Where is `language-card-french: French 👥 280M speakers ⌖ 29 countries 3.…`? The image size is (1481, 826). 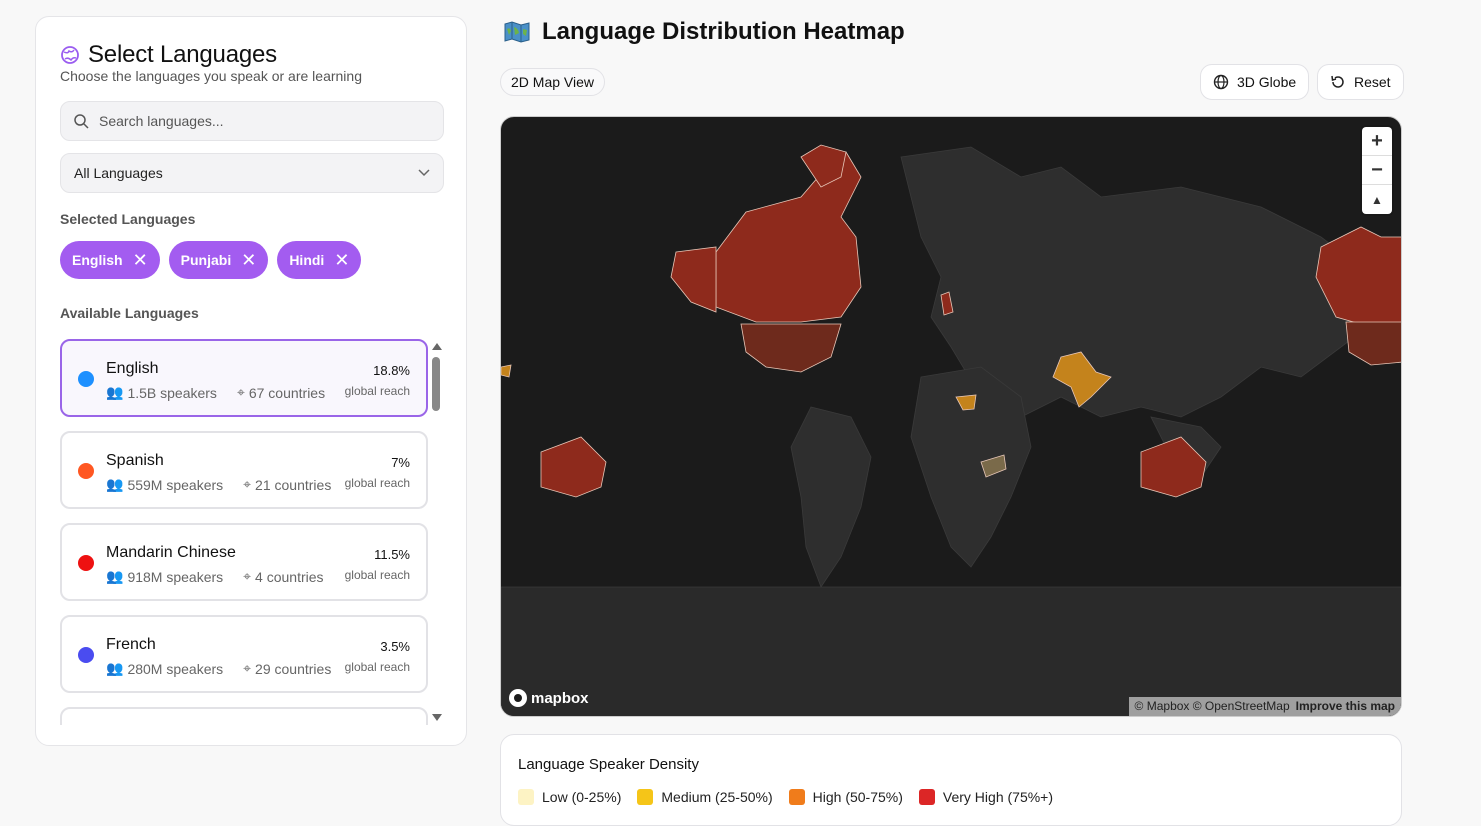
language-card-french: French 👥 280M speakers ⌖ 29 countries 3.… is located at coordinates (244, 654).